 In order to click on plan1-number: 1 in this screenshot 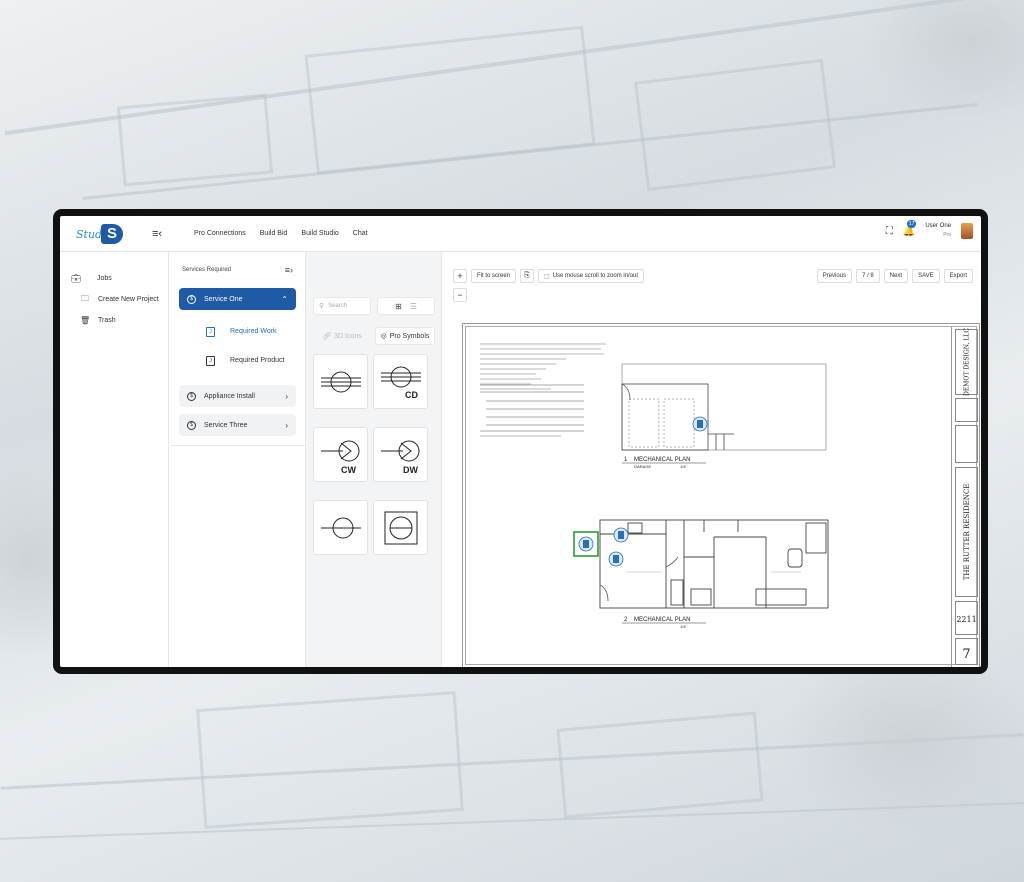, I will do `click(626, 460)`.